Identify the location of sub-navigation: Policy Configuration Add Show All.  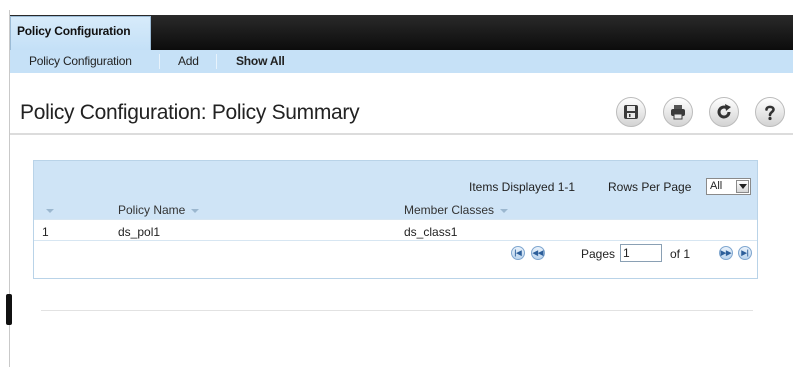
(401, 61).